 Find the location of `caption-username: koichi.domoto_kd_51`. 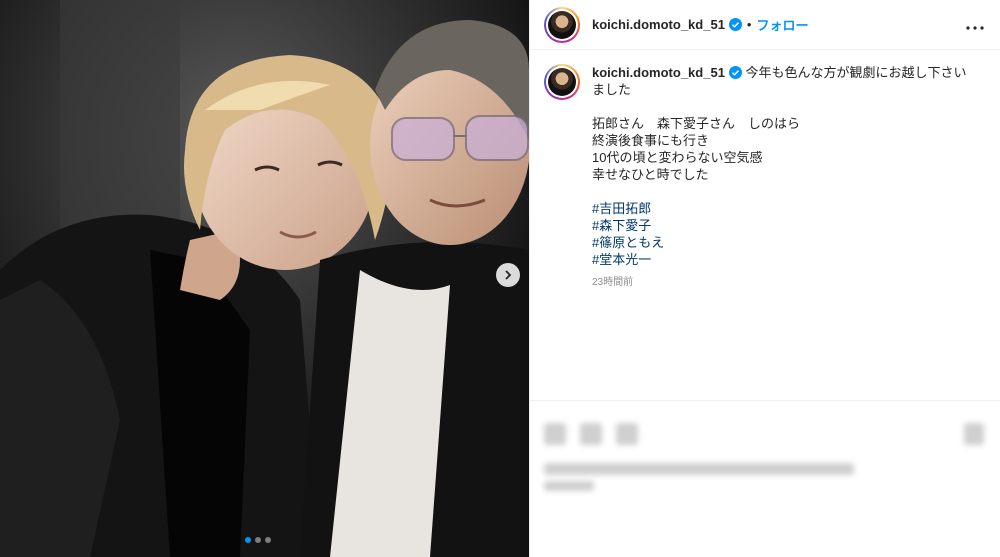

caption-username: koichi.domoto_kd_51 is located at coordinates (658, 72).